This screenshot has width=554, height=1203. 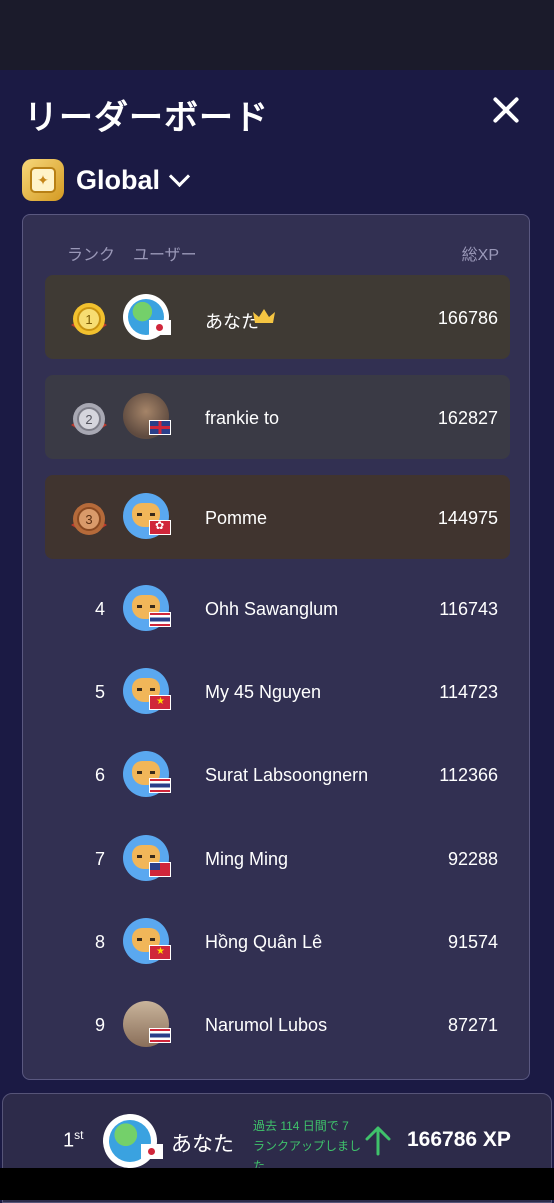 I want to click on user-xp: 166786, so click(x=467, y=318).